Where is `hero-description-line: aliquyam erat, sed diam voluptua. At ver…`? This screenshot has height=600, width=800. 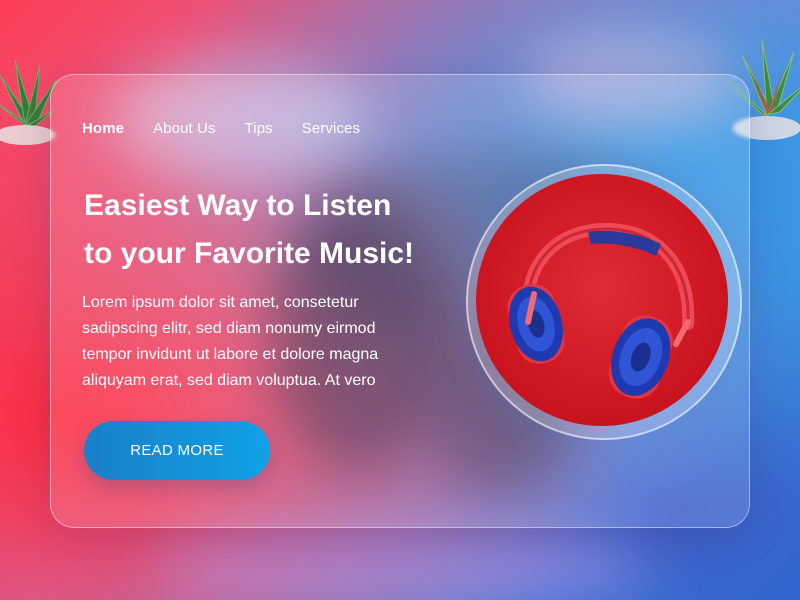 hero-description-line: aliquyam erat, sed diam voluptua. At ver… is located at coordinates (229, 380).